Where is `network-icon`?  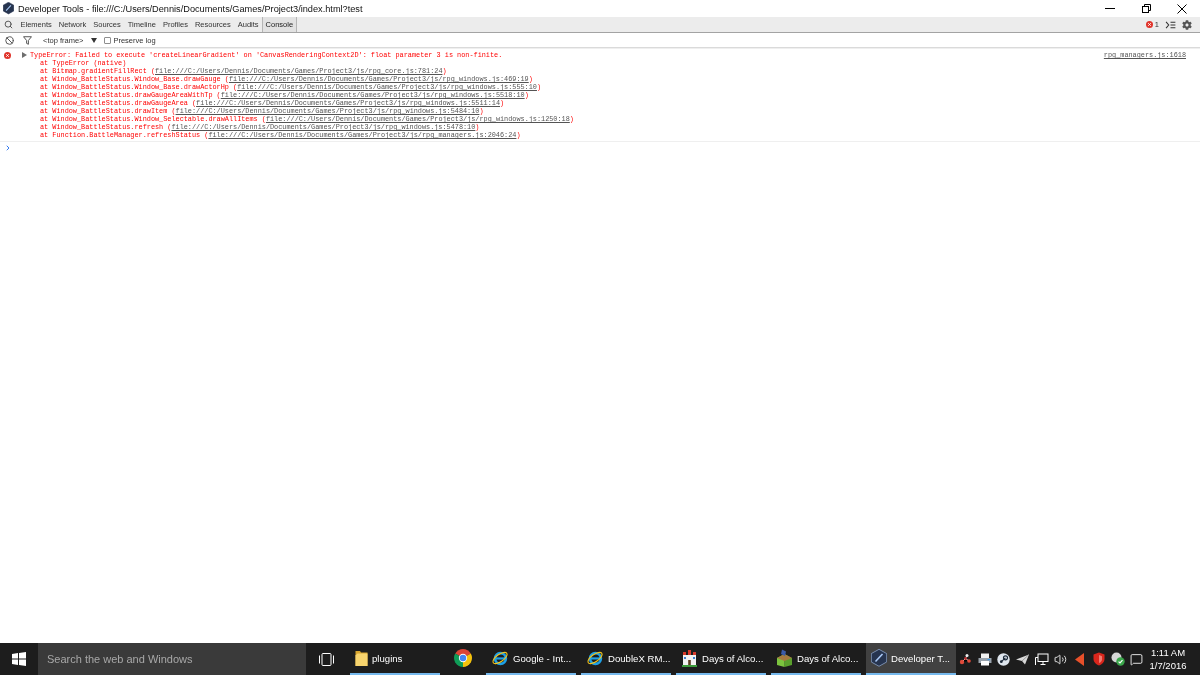 network-icon is located at coordinates (1041, 659).